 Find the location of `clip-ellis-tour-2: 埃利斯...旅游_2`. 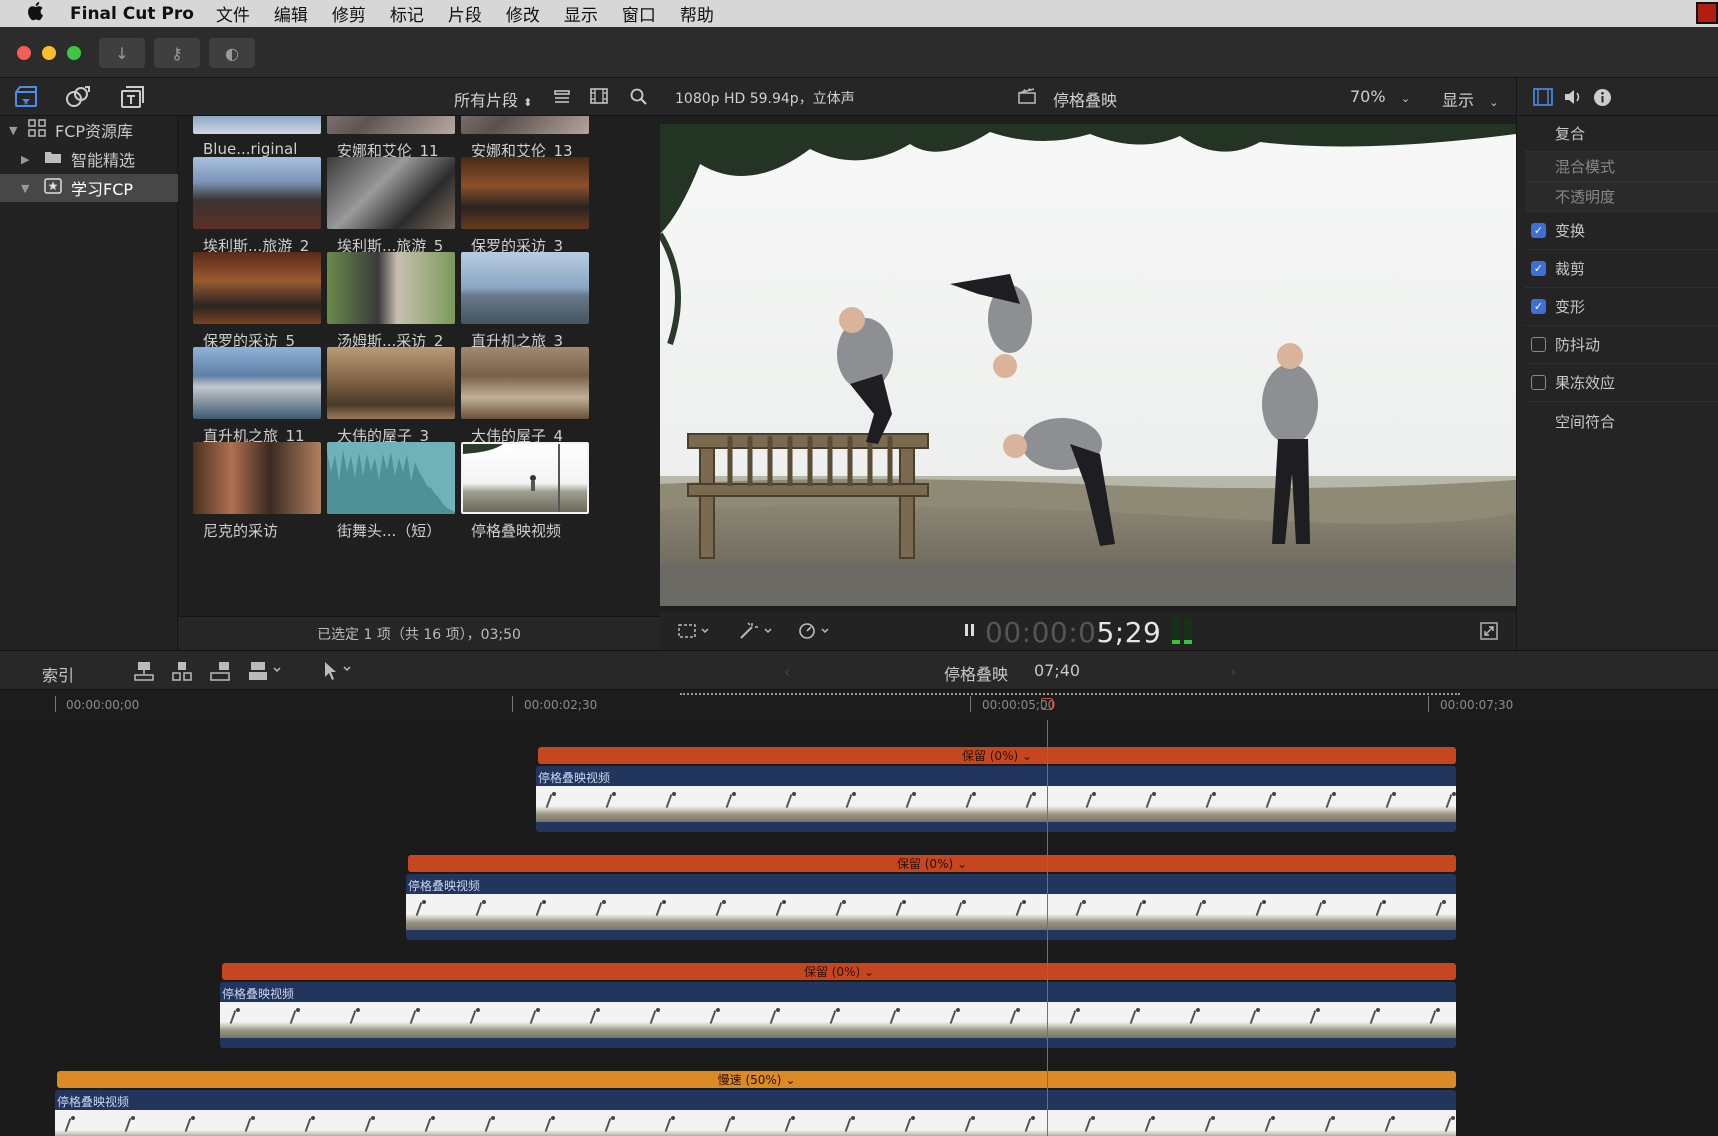

clip-ellis-tour-2: 埃利斯...旅游_2 is located at coordinates (258, 206).